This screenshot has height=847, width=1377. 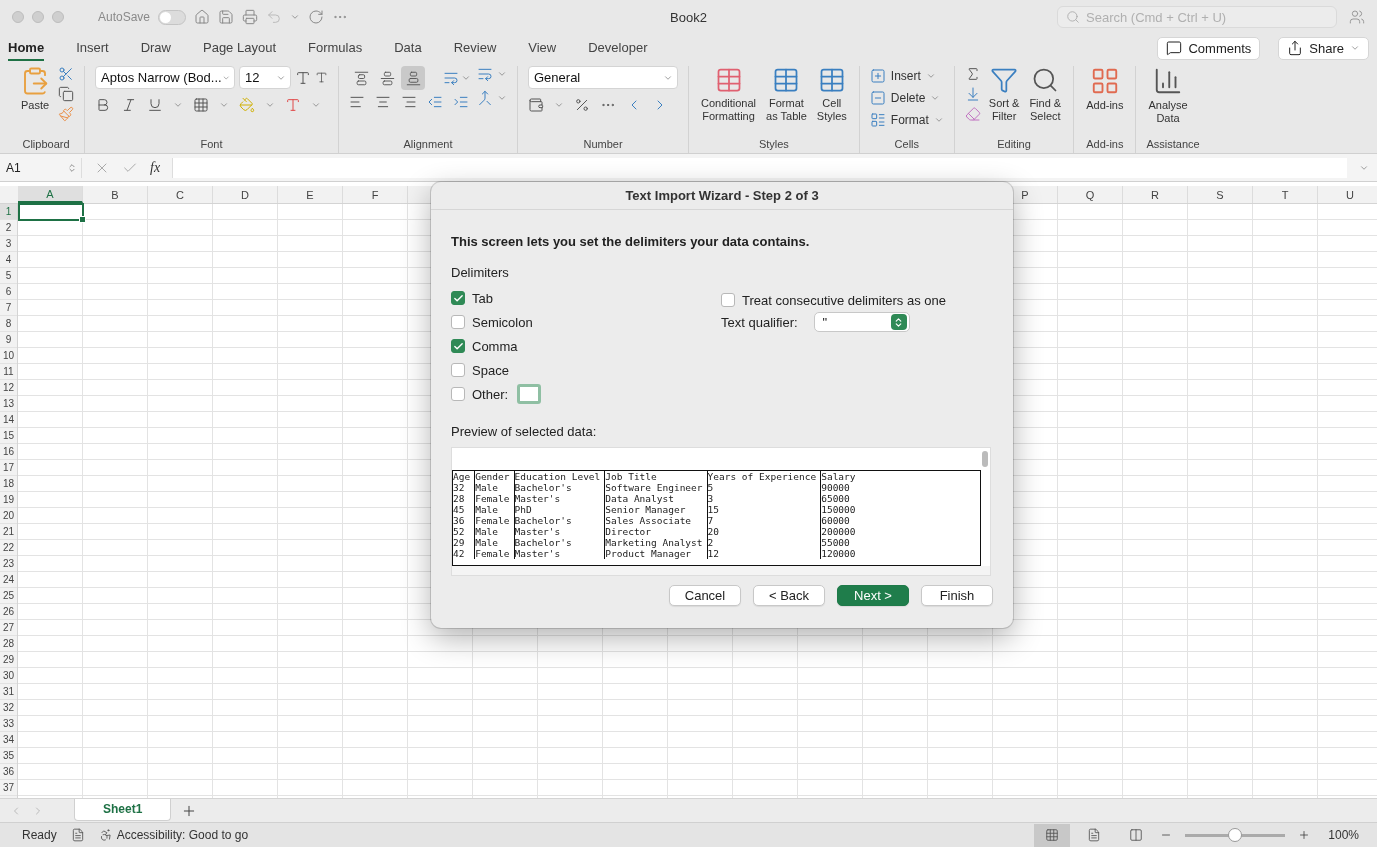 What do you see at coordinates (985, 459) in the screenshot?
I see `scrollbar-thumb` at bounding box center [985, 459].